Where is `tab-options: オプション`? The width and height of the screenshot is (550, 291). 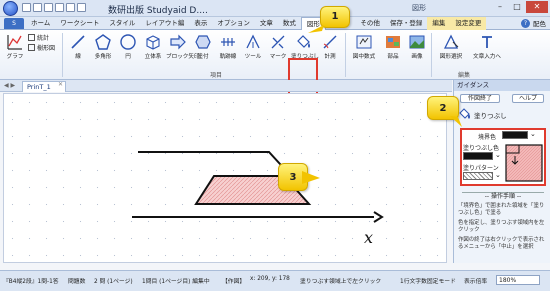 tab-options: オプション is located at coordinates (233, 23).